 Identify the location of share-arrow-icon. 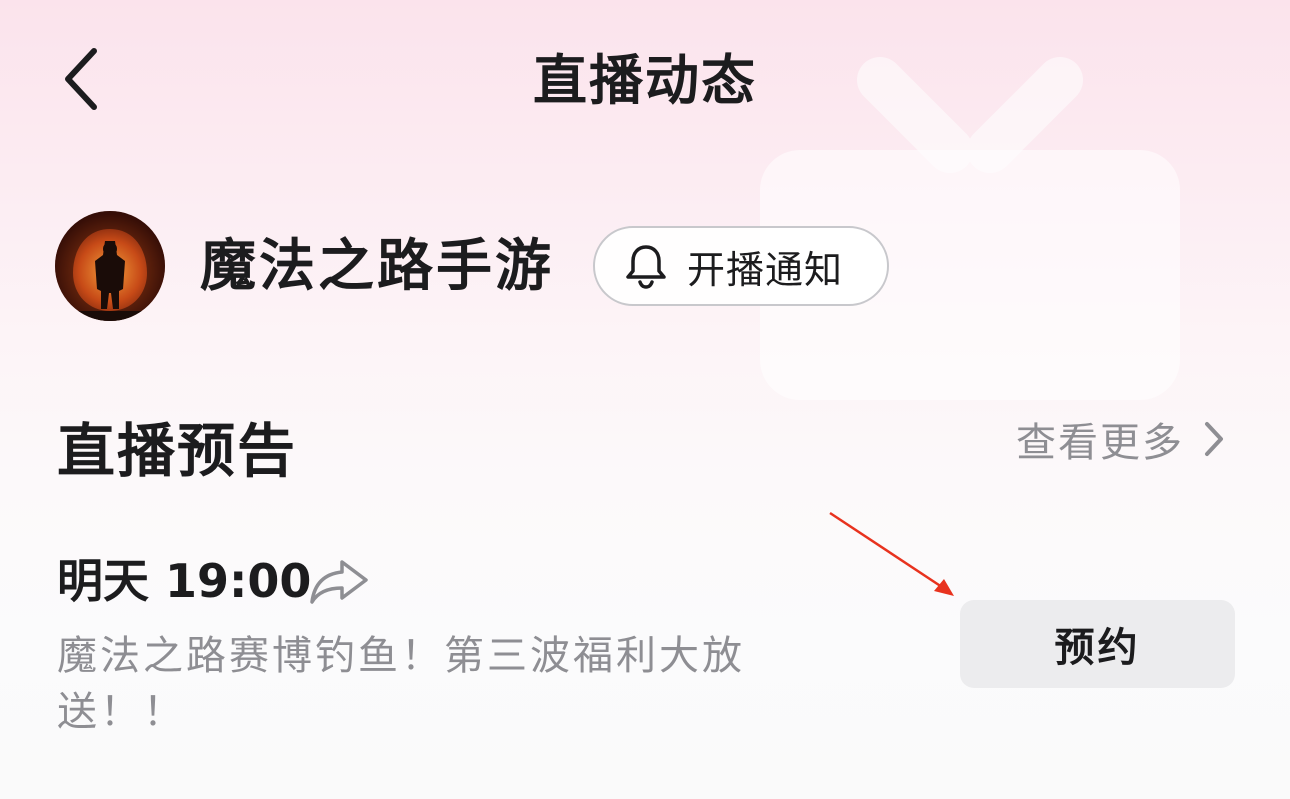
(339, 581).